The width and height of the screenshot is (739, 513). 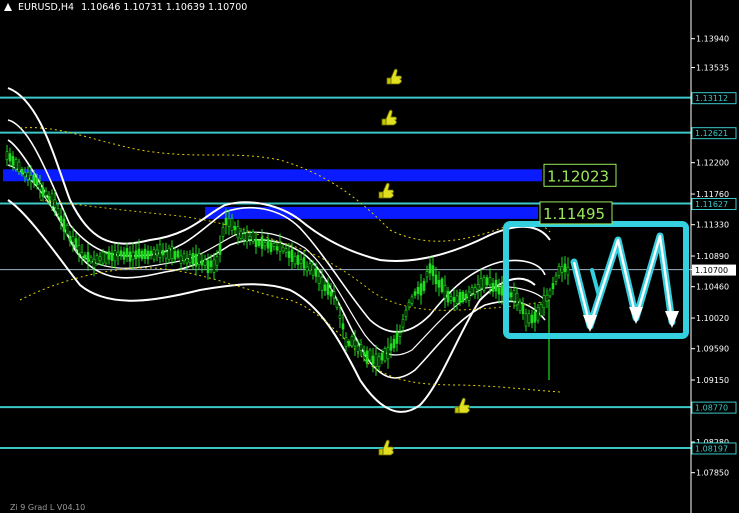 What do you see at coordinates (711, 204) in the screenshot?
I see `level-label: 1.11627` at bounding box center [711, 204].